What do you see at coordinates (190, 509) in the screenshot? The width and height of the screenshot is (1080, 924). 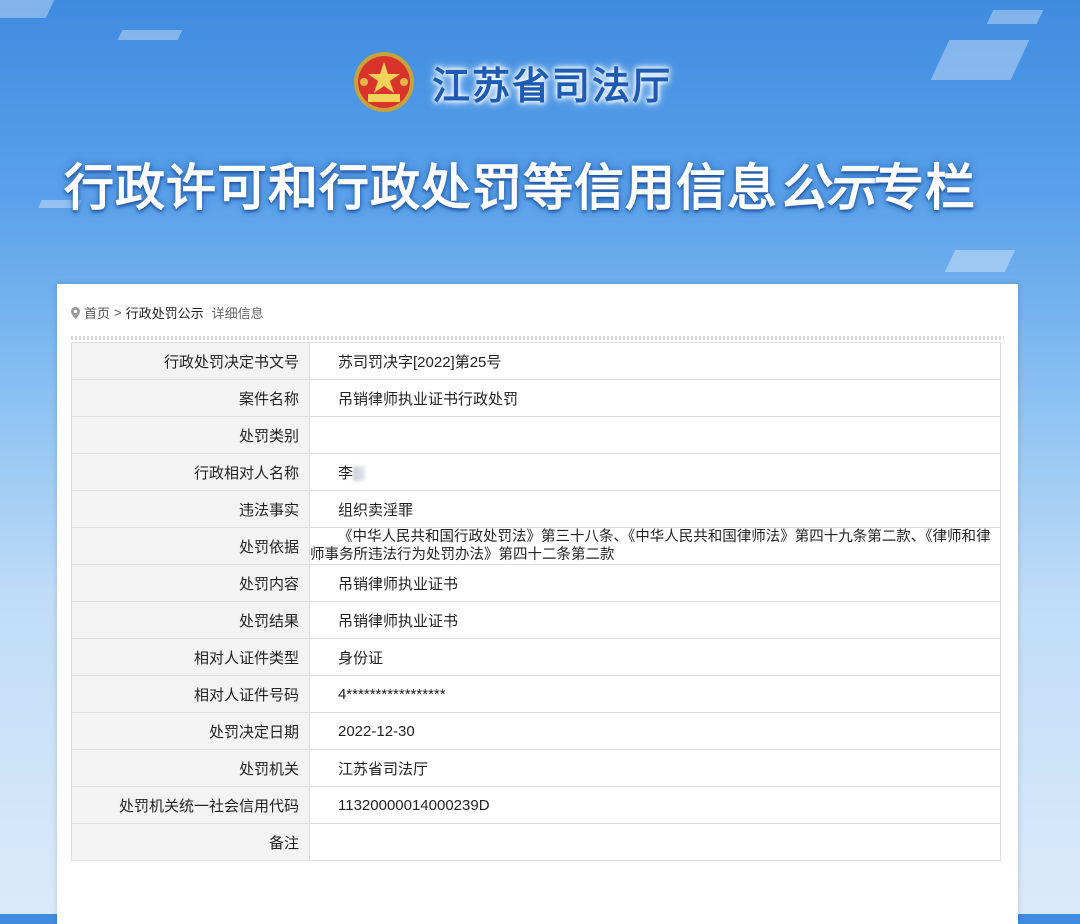 I see `row-label: 违法事实` at bounding box center [190, 509].